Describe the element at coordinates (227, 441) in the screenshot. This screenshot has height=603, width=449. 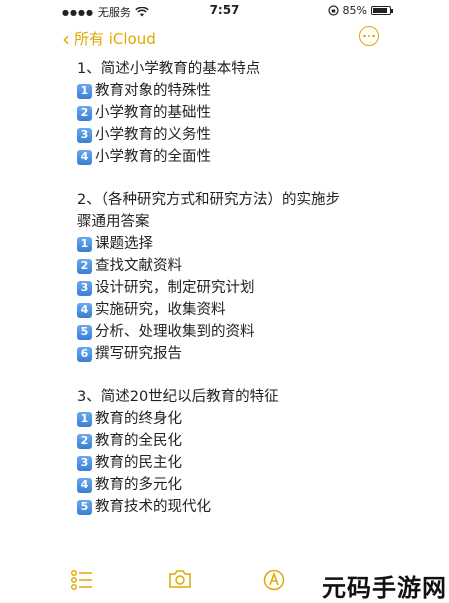
I see `list-item: 2 教育的全民化` at that location.